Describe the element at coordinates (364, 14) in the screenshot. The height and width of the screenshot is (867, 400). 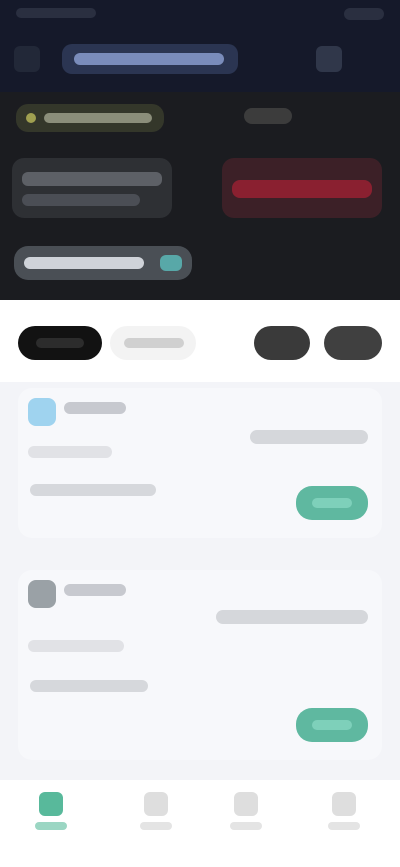
I see `status-icons` at that location.